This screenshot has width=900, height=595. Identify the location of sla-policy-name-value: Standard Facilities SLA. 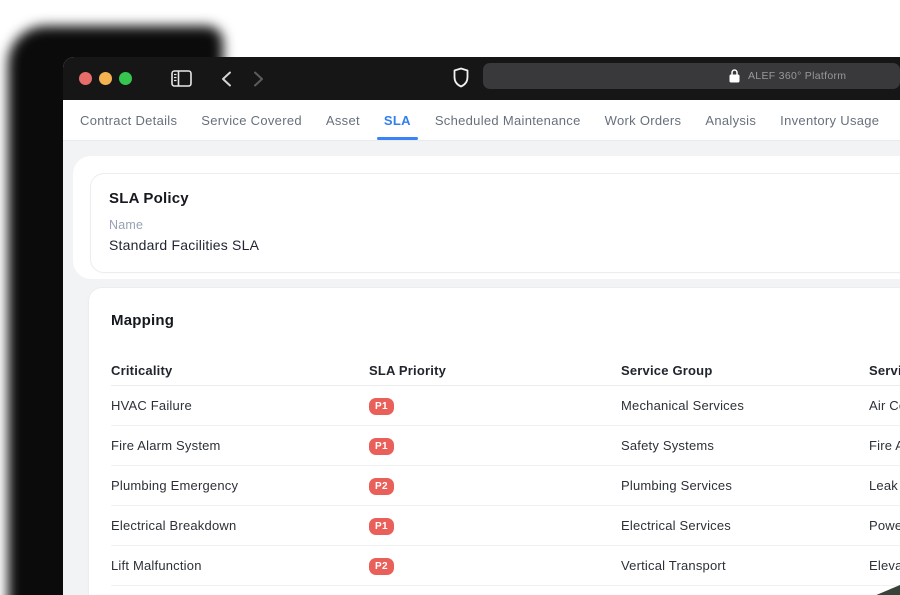
(184, 245).